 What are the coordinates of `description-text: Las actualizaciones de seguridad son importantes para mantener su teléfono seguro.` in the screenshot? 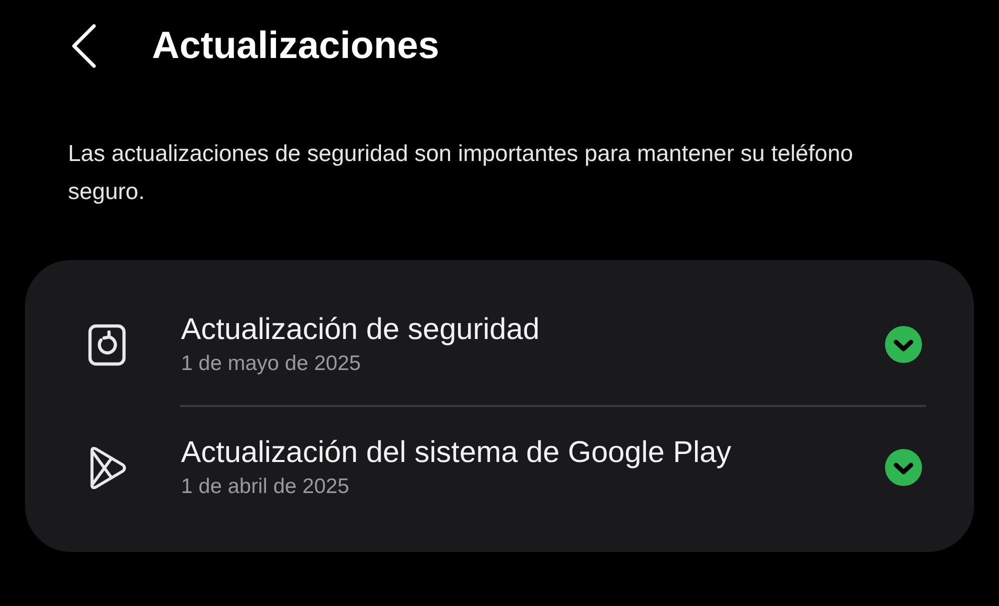 It's located at (461, 172).